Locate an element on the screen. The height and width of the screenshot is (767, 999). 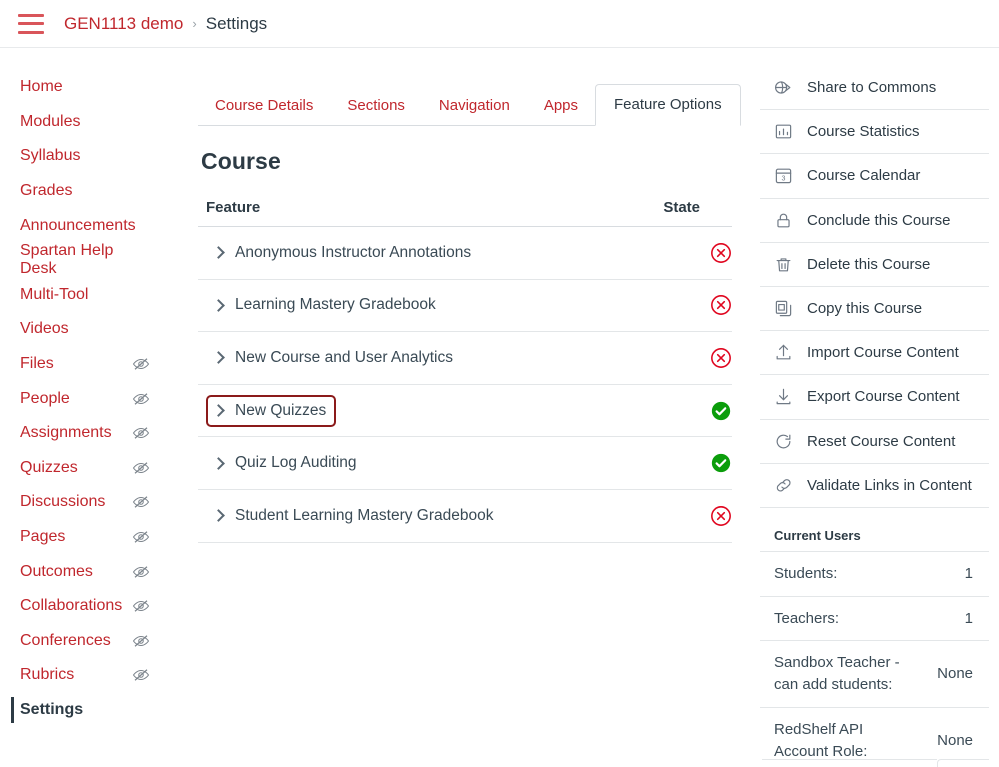
page-section-title: Course is located at coordinates (241, 161).